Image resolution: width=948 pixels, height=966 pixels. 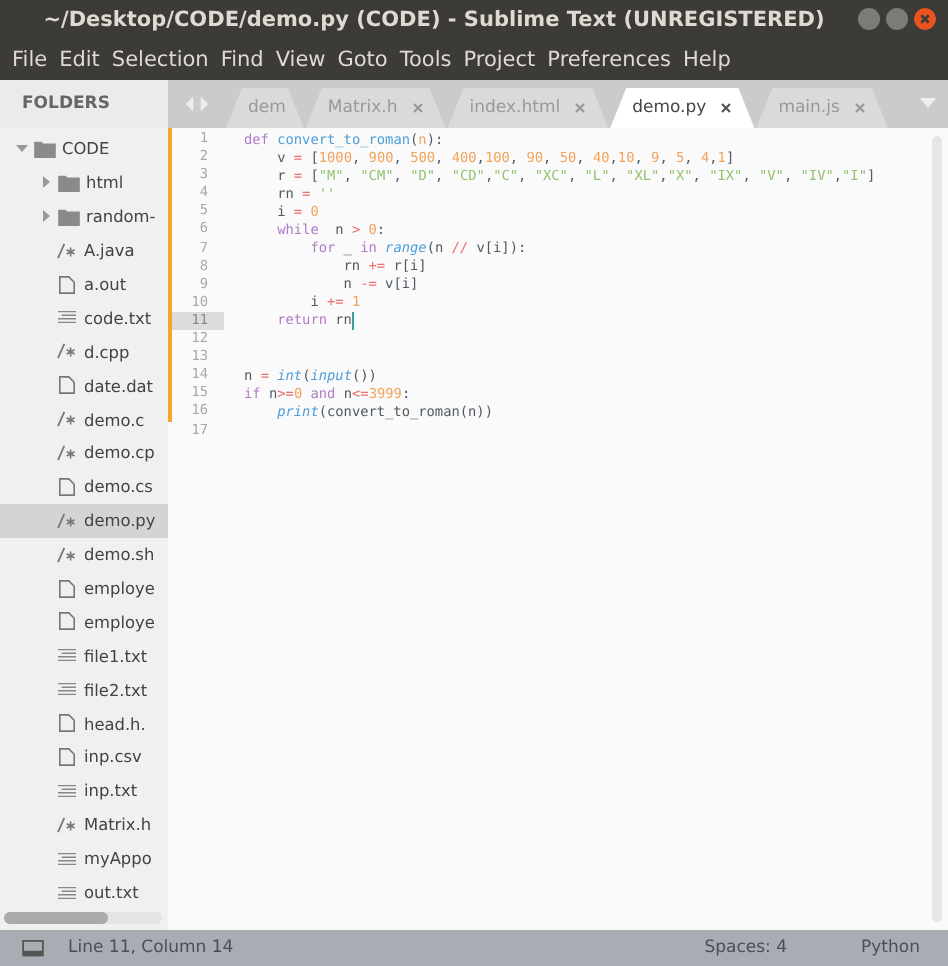 What do you see at coordinates (66, 104) in the screenshot?
I see `sidebar-title: FOLDERS` at bounding box center [66, 104].